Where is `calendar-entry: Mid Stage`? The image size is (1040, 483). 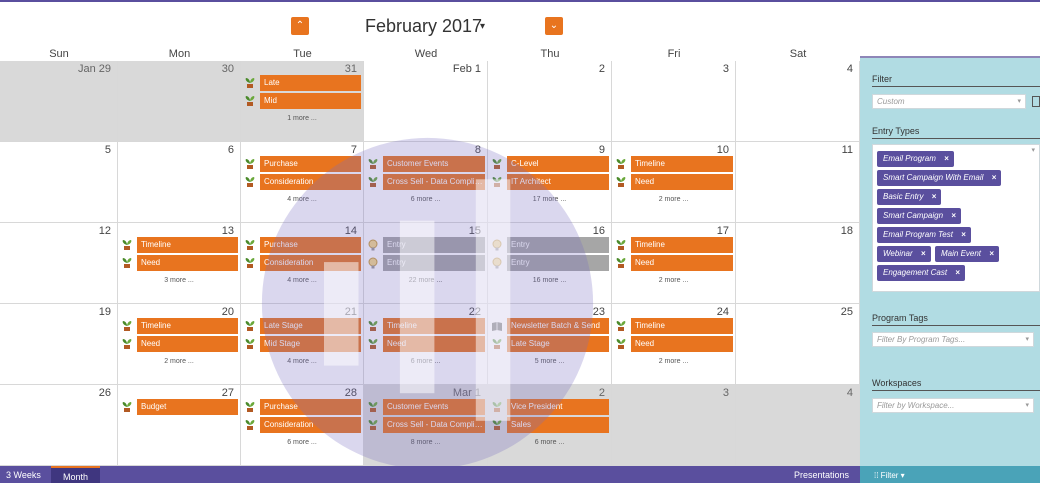 calendar-entry: Mid Stage is located at coordinates (302, 344).